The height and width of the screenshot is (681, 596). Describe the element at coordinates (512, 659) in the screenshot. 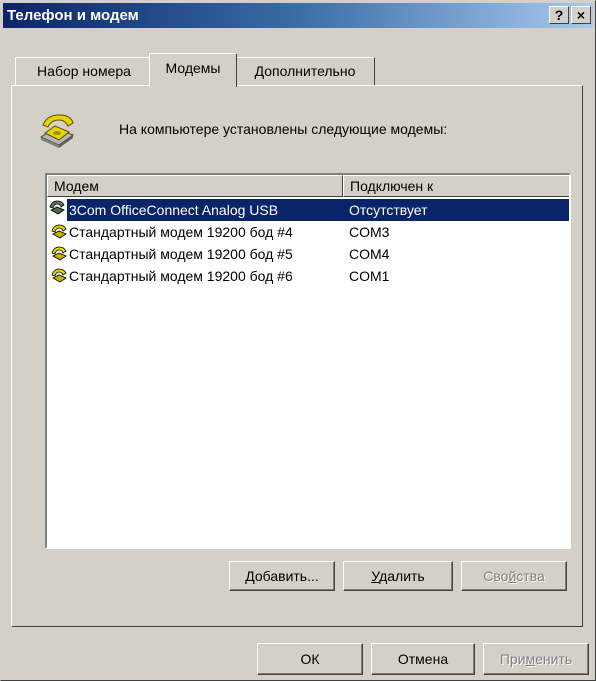

I see `apply-label-prefix: При` at that location.